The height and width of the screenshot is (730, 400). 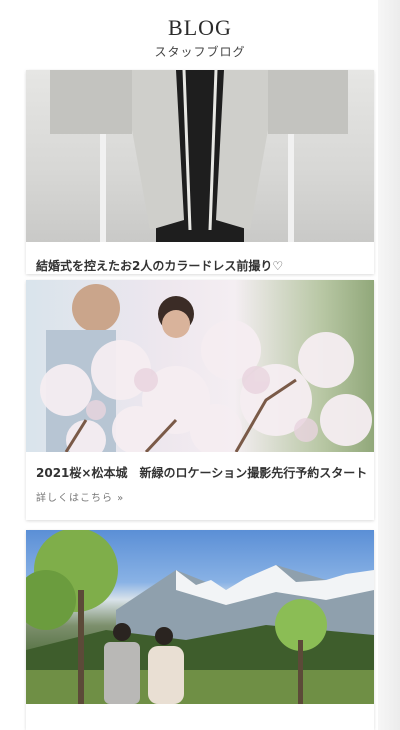 What do you see at coordinates (200, 52) in the screenshot?
I see `page-subtitle: スタッフブログ` at bounding box center [200, 52].